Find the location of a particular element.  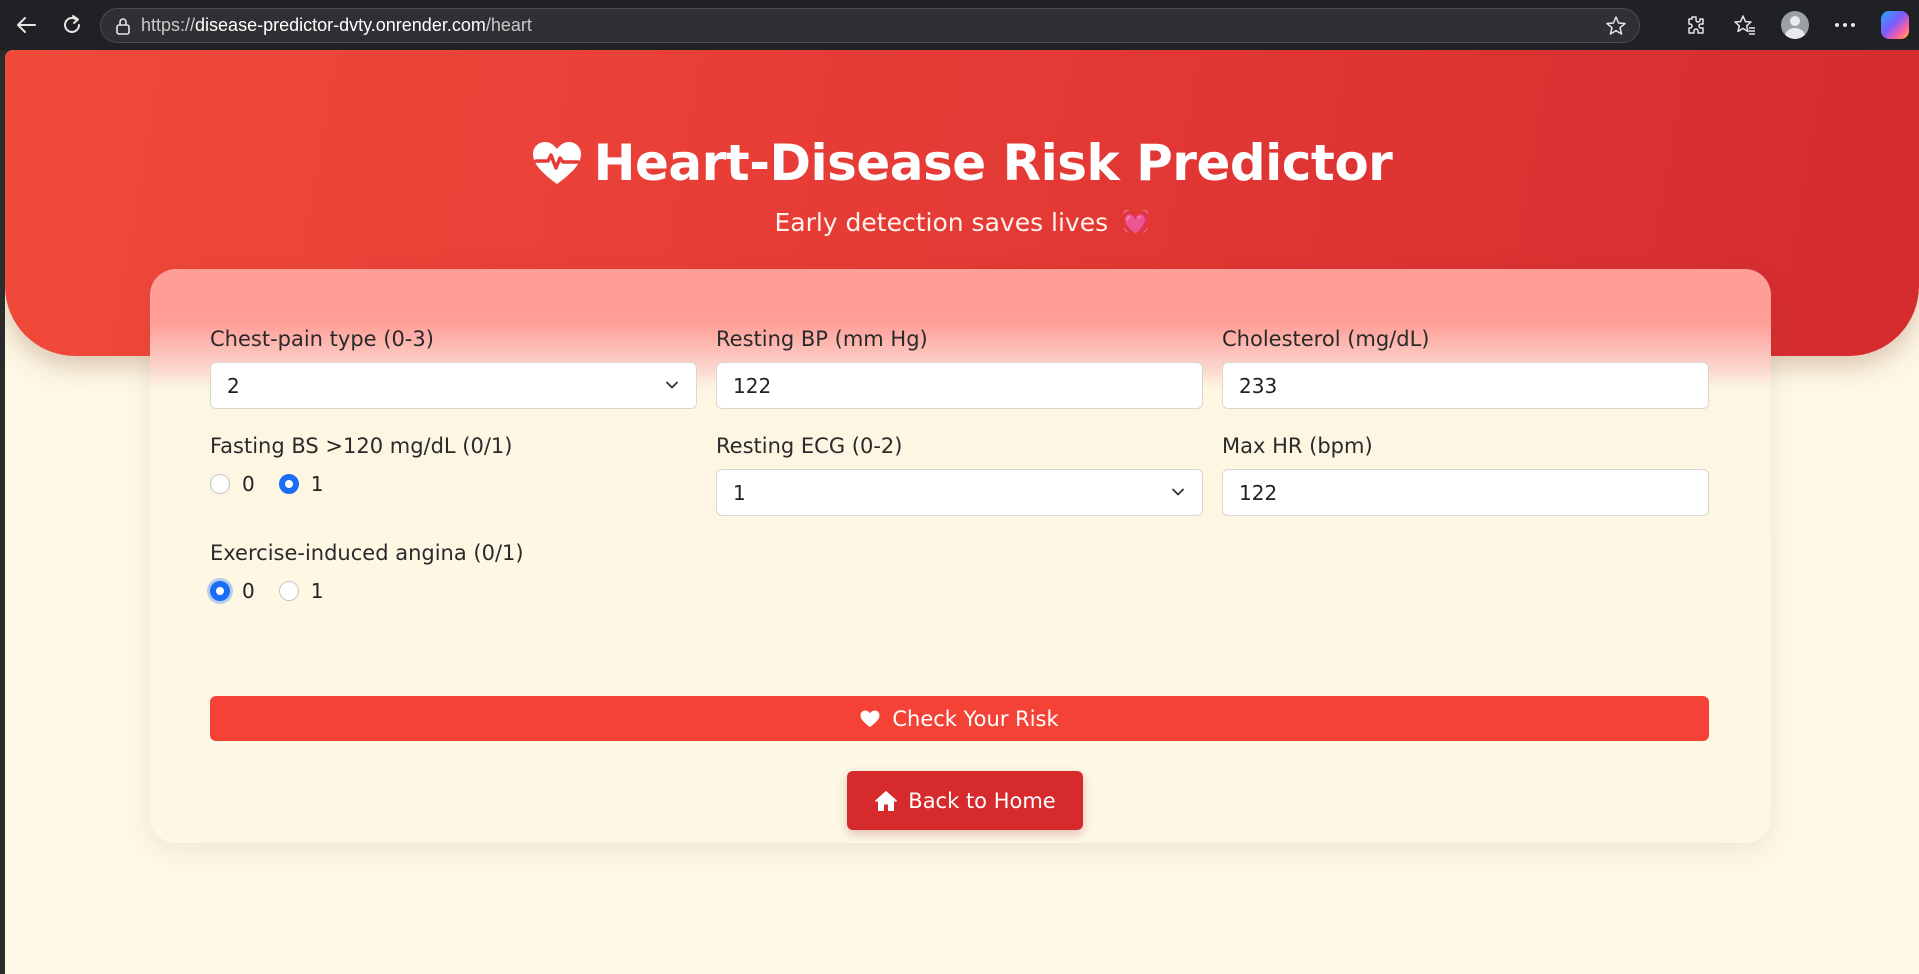

resting-ecg-select: 1 is located at coordinates (959, 492).